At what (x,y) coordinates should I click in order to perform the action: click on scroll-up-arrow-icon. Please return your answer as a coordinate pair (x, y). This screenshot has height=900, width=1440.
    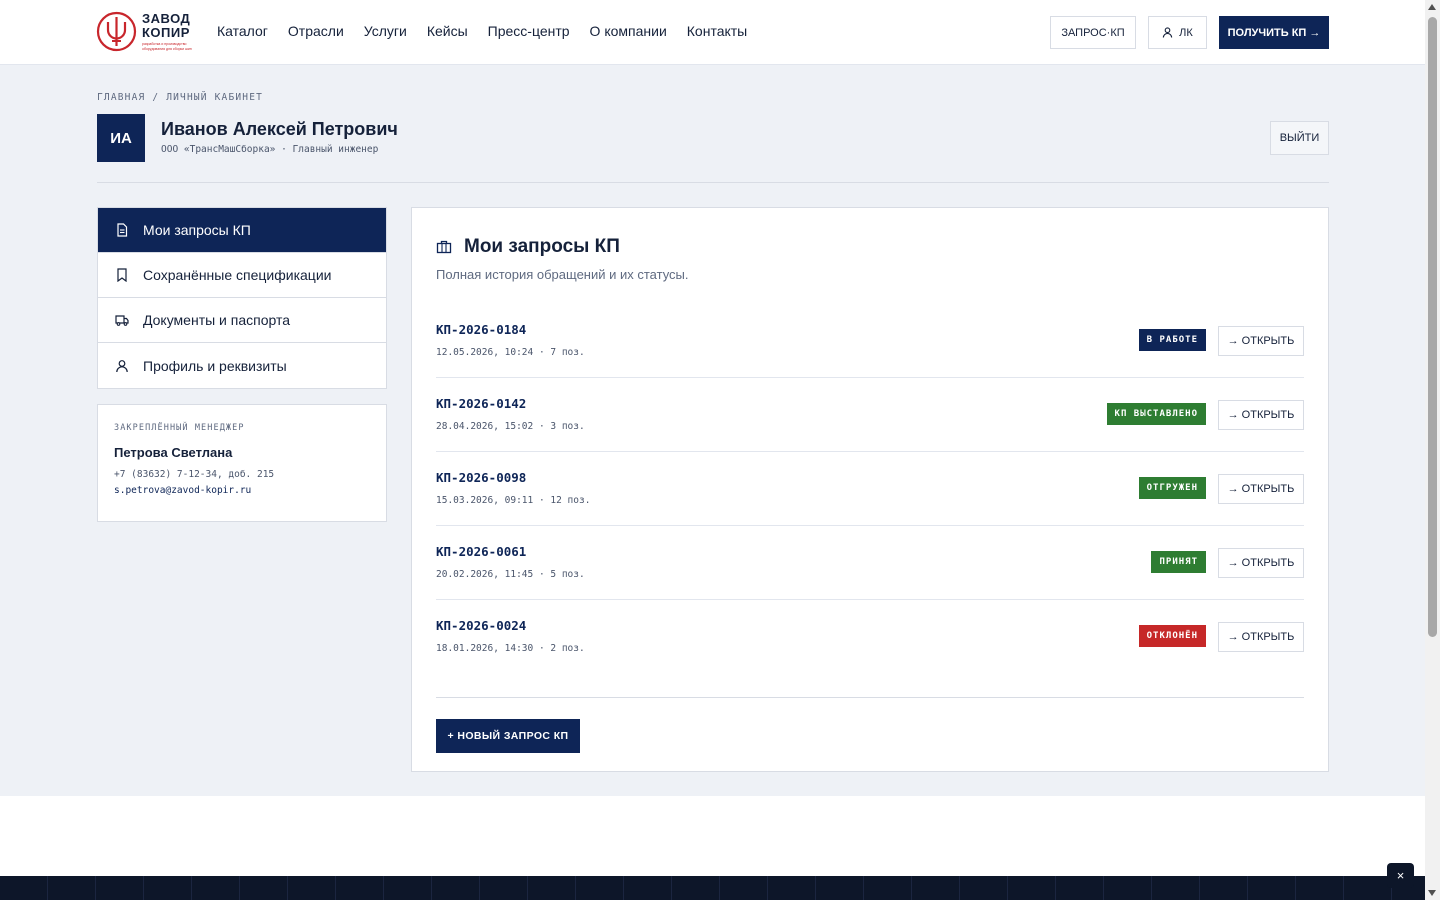
    Looking at the image, I should click on (1432, 7).